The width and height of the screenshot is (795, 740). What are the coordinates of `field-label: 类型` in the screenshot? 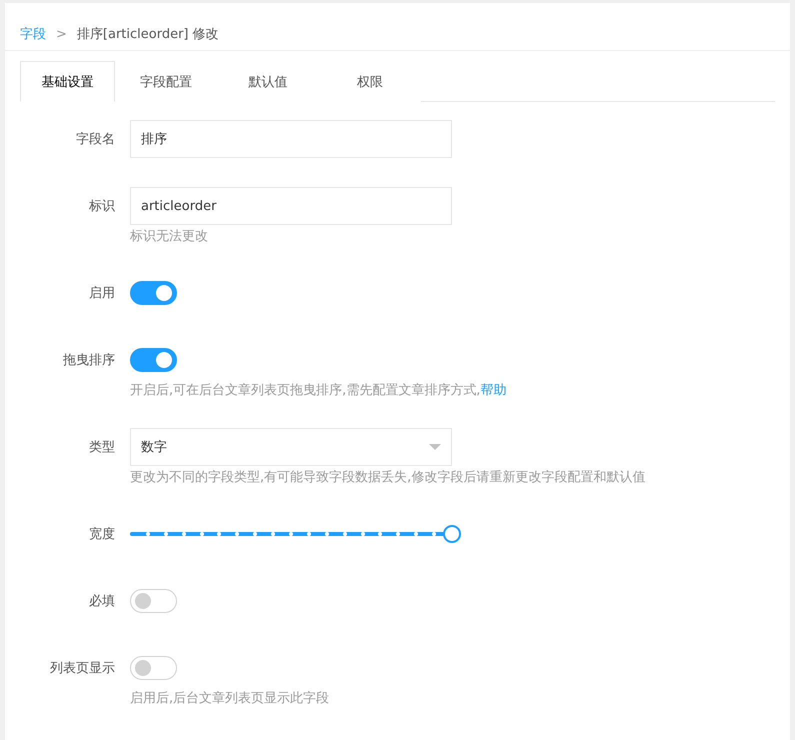 It's located at (102, 447).